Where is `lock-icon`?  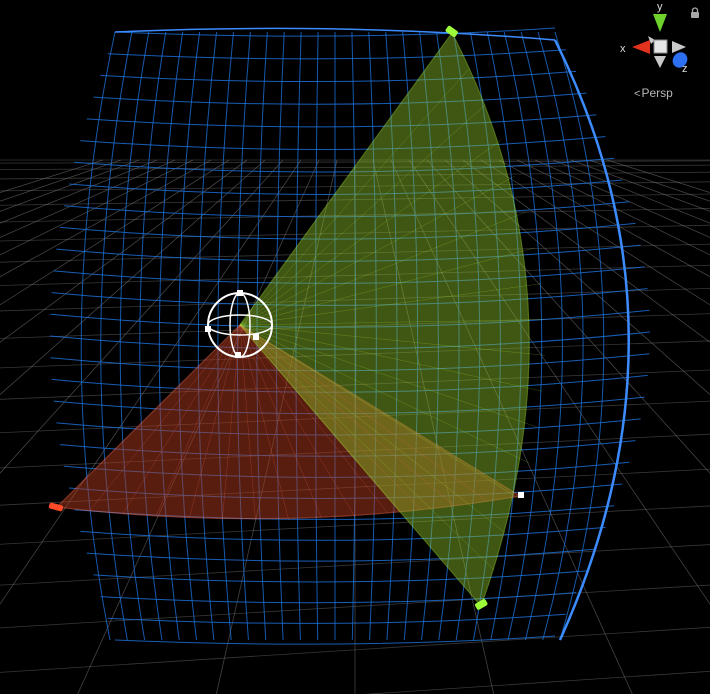 lock-icon is located at coordinates (695, 13).